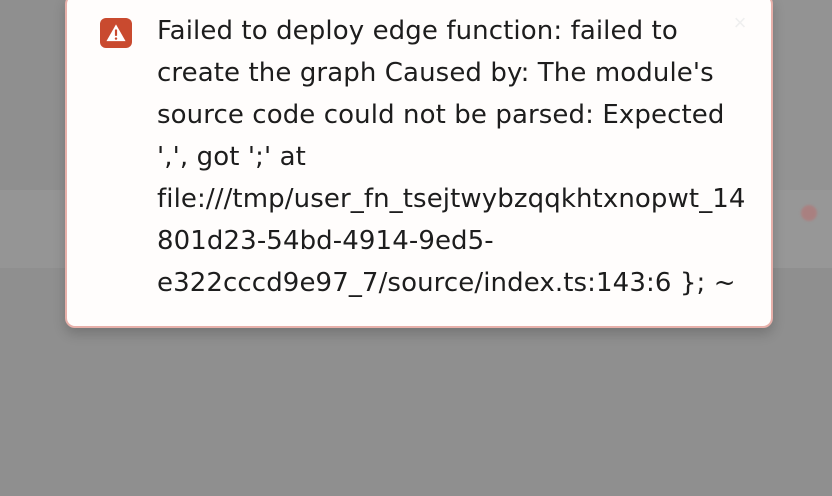 This screenshot has height=496, width=832. I want to click on background-side-panel, so click(801, 134).